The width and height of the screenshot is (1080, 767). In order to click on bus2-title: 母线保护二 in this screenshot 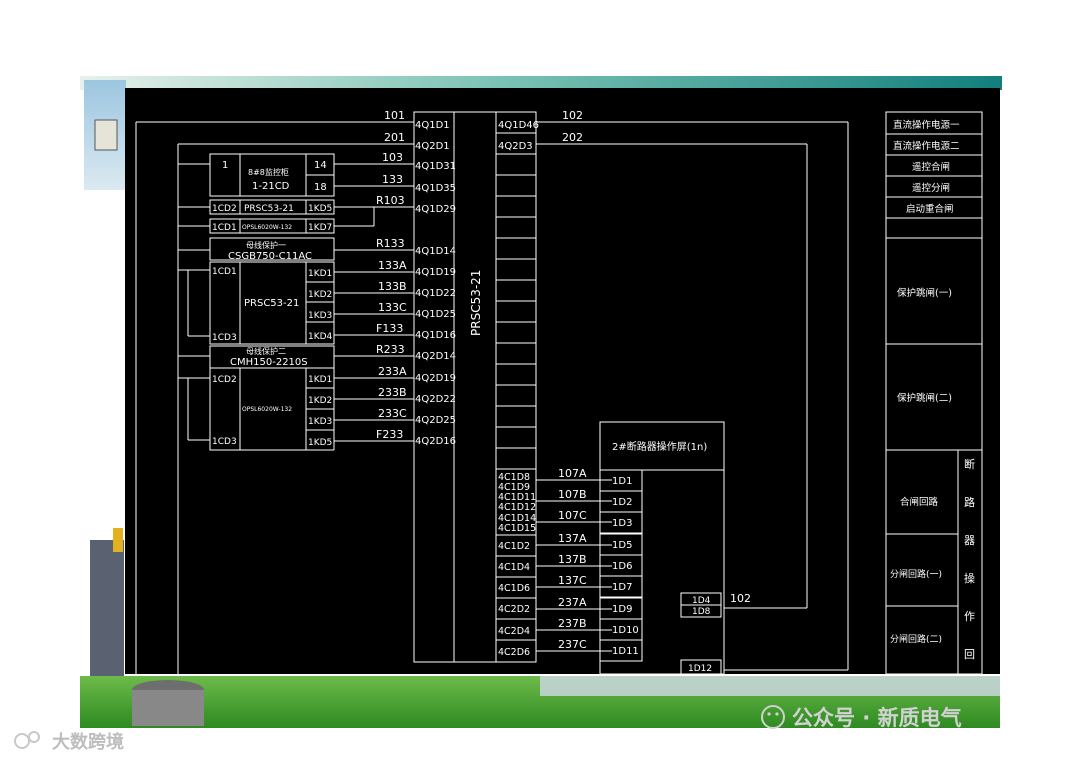, I will do `click(266, 351)`.